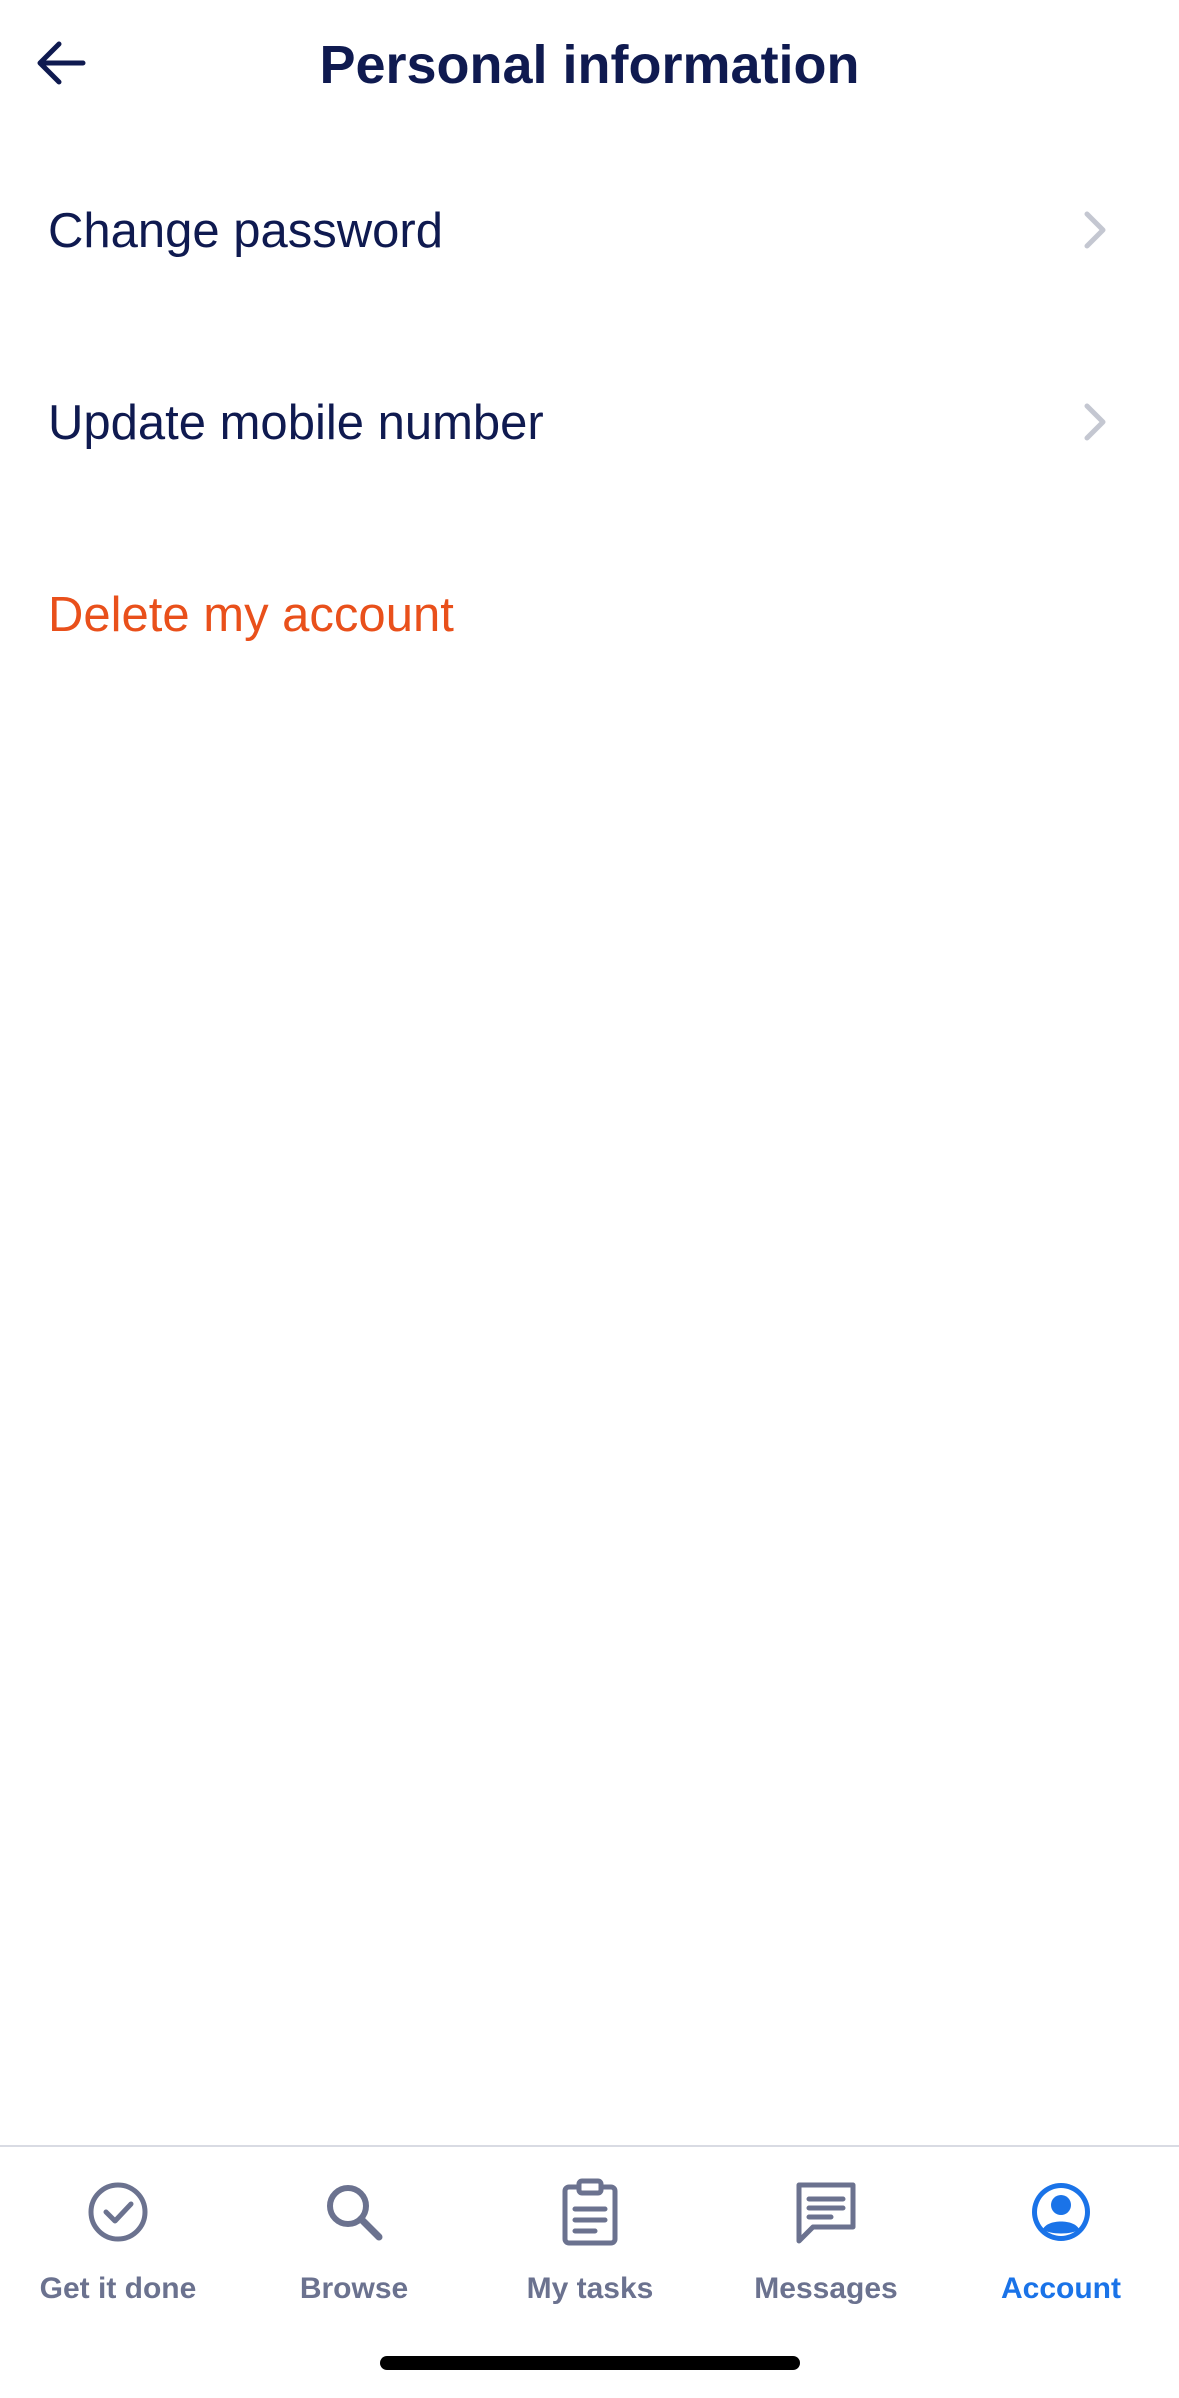  I want to click on account-icon, so click(1061, 2212).